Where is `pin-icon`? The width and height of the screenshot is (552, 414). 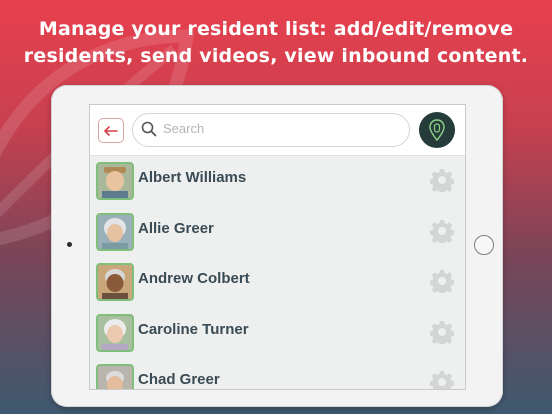
pin-icon is located at coordinates (437, 130).